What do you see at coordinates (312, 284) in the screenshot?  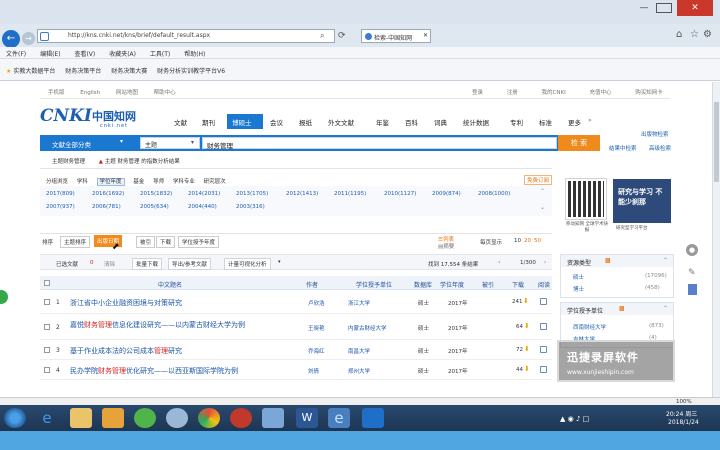 I see `col-author: 作者` at bounding box center [312, 284].